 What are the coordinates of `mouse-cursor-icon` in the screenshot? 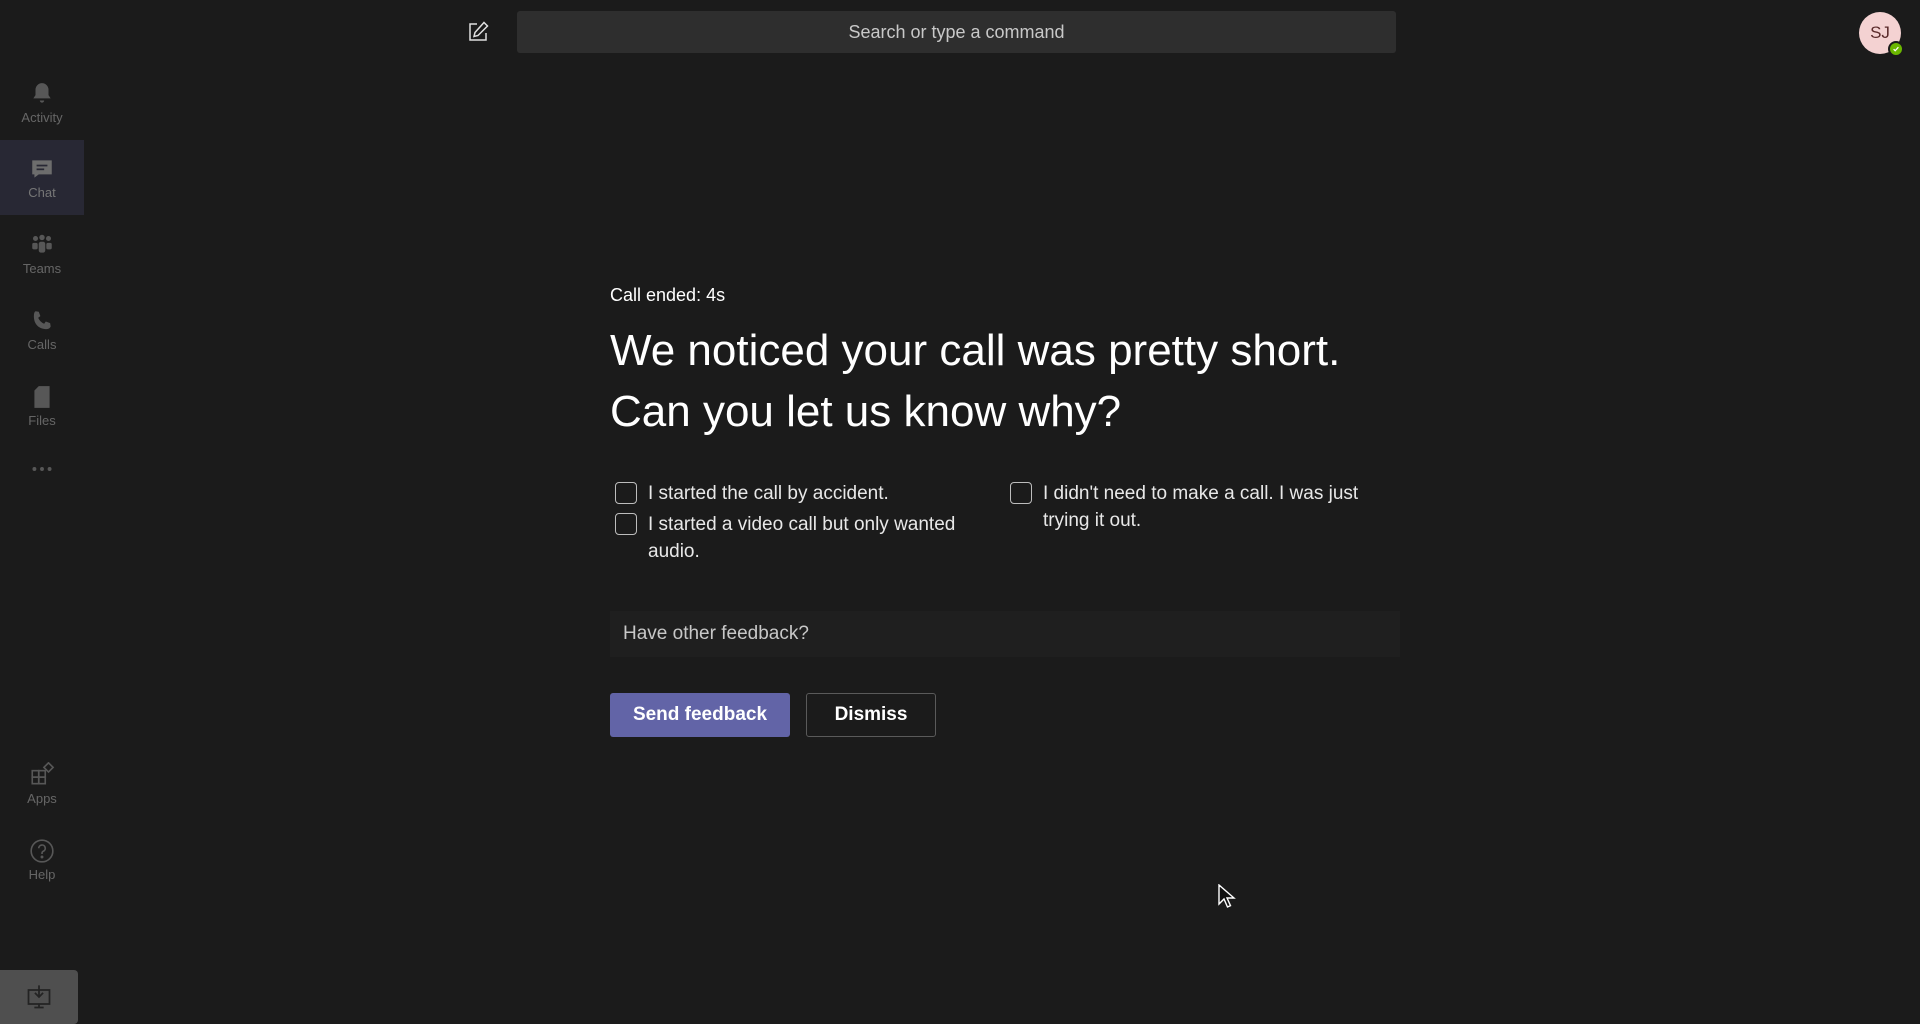 It's located at (1227, 896).